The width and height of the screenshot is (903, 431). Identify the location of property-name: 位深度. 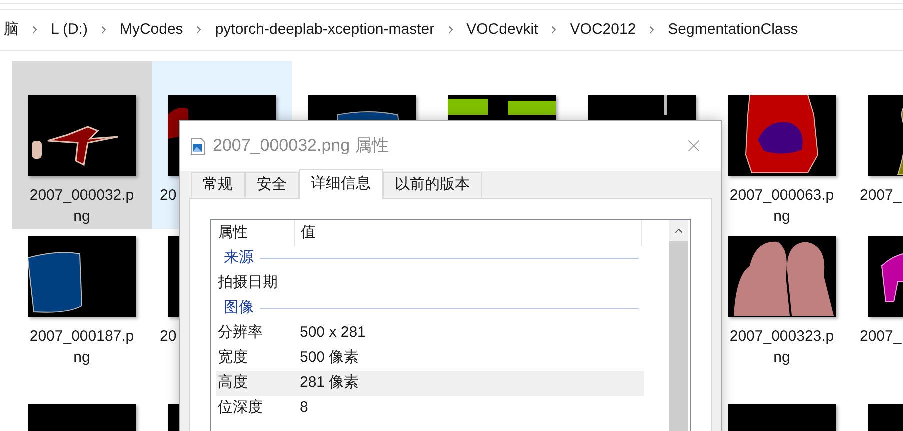
(240, 408).